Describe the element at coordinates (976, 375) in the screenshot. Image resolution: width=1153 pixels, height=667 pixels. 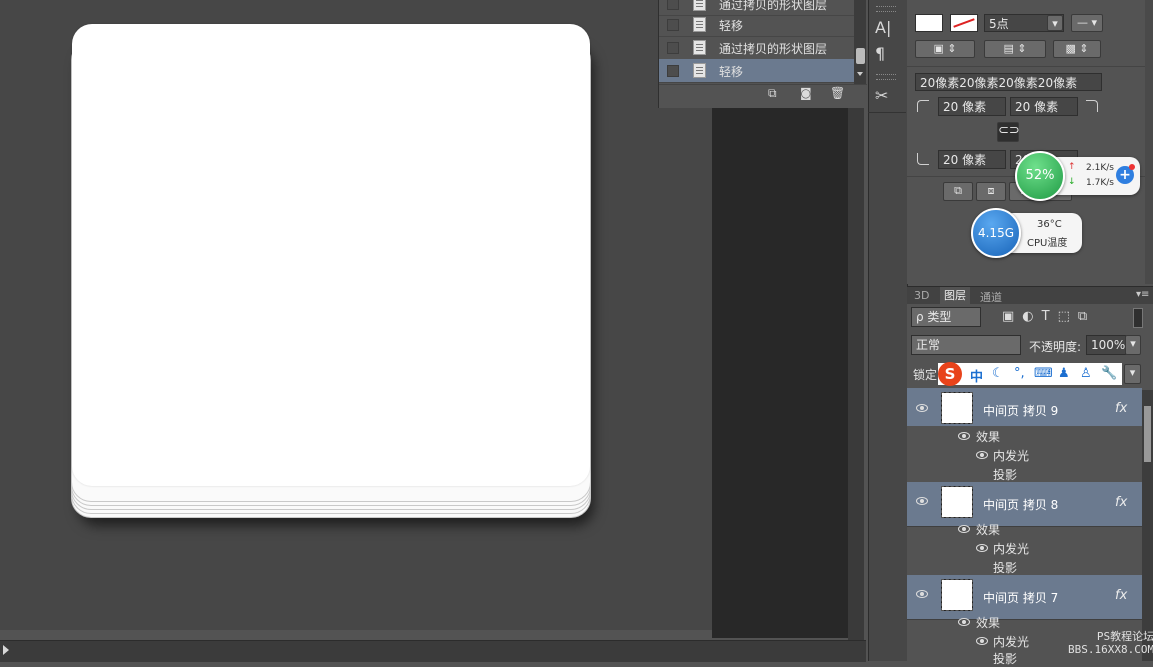
I see `ime-mode: 中` at that location.